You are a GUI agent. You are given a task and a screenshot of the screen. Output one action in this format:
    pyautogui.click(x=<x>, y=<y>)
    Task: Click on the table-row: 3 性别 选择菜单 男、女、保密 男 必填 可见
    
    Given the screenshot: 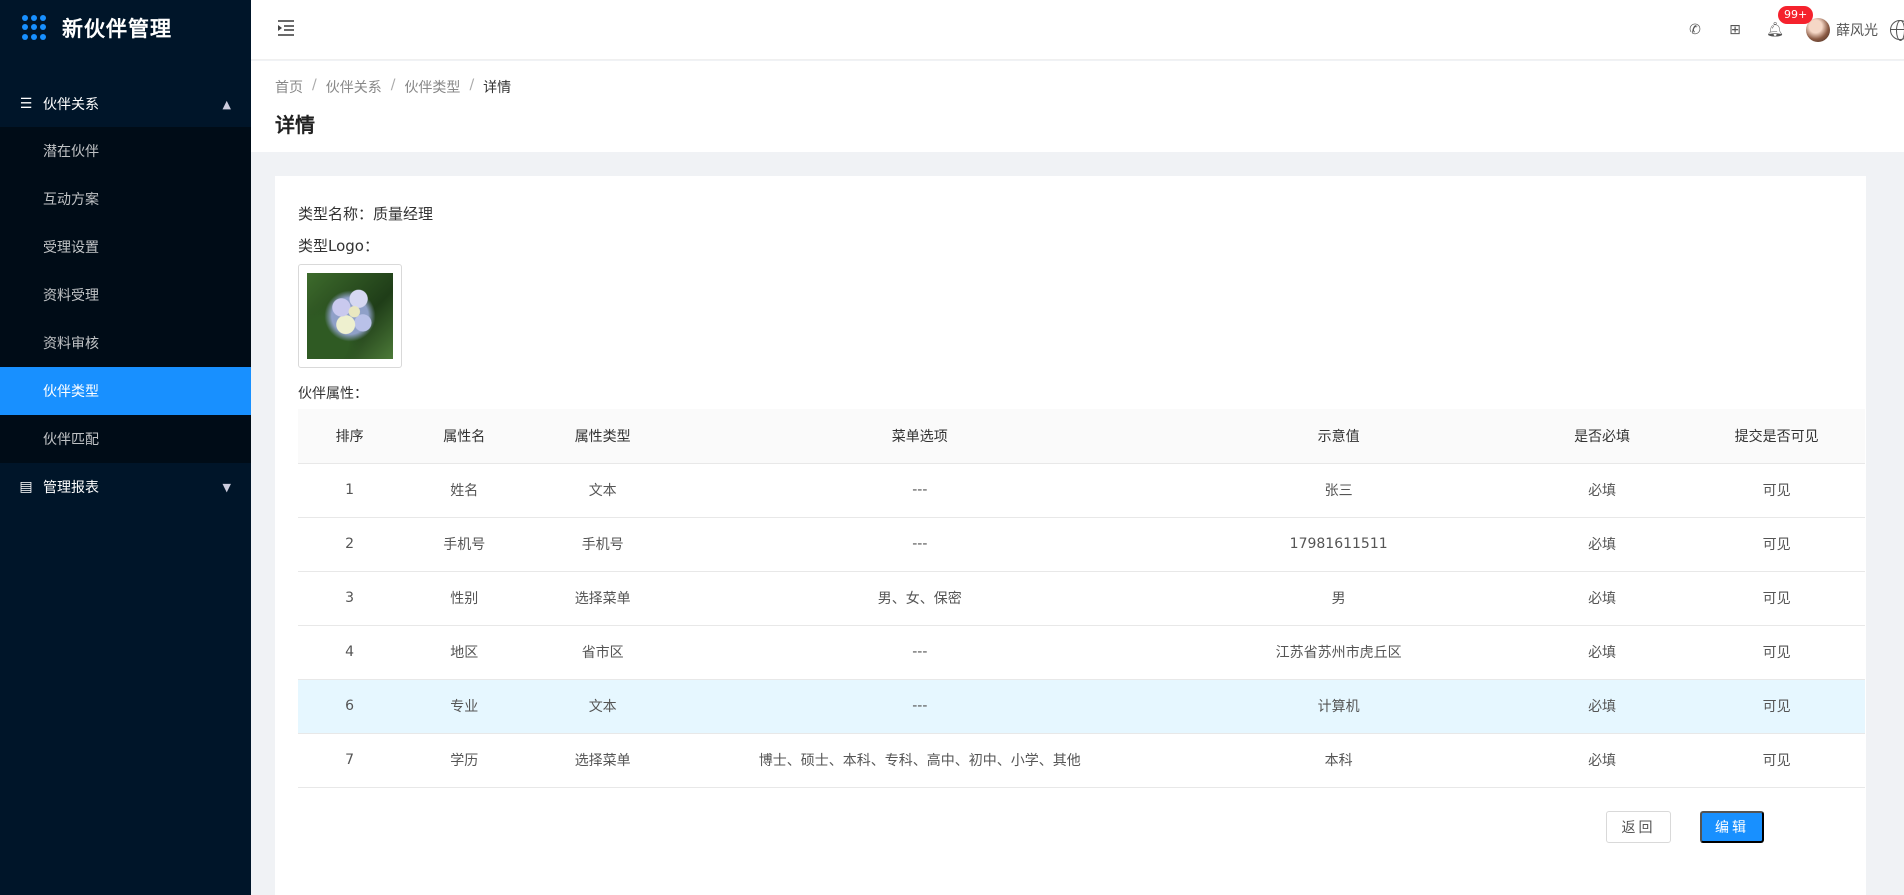 What is the action you would take?
    pyautogui.click(x=1081, y=598)
    